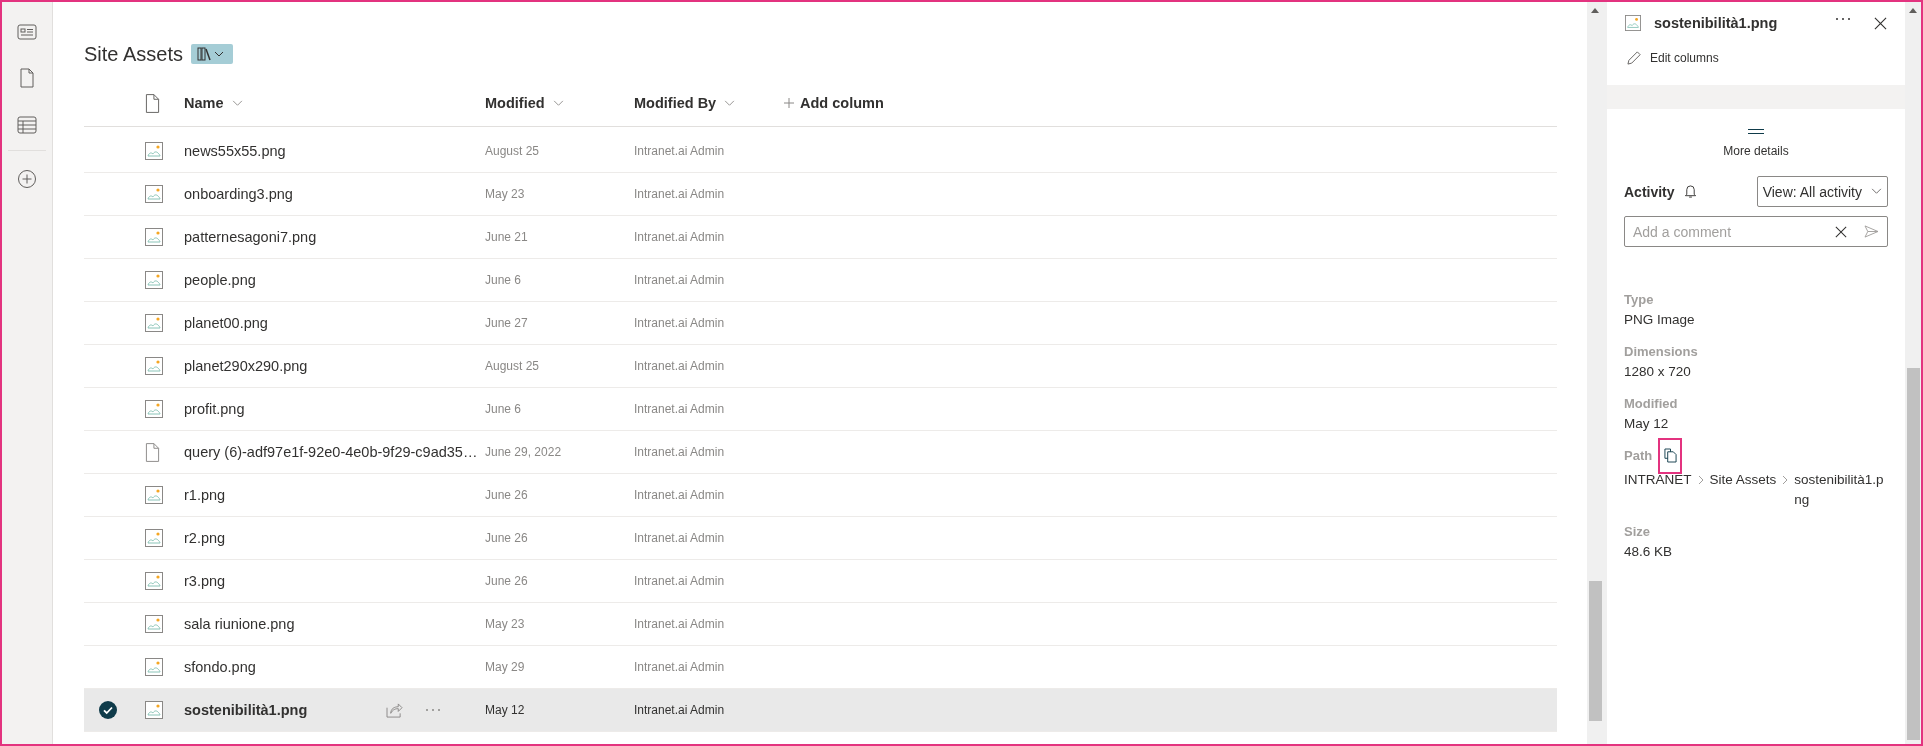 Image resolution: width=1923 pixels, height=746 pixels. What do you see at coordinates (246, 710) in the screenshot?
I see `file-name: sostenibilità1.png` at bounding box center [246, 710].